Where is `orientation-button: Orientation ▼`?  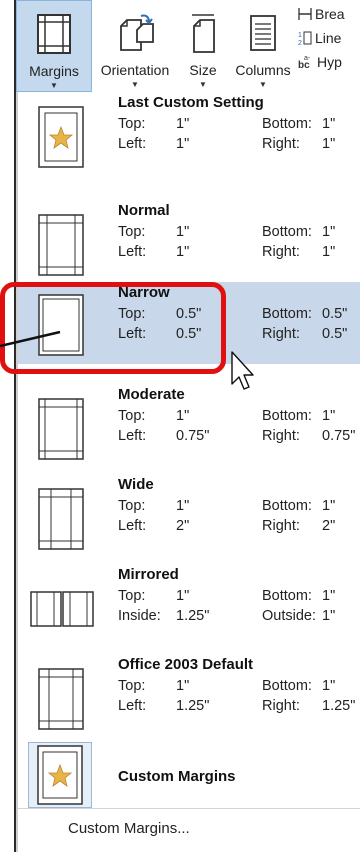
orientation-button: Orientation ▼ is located at coordinates (135, 46).